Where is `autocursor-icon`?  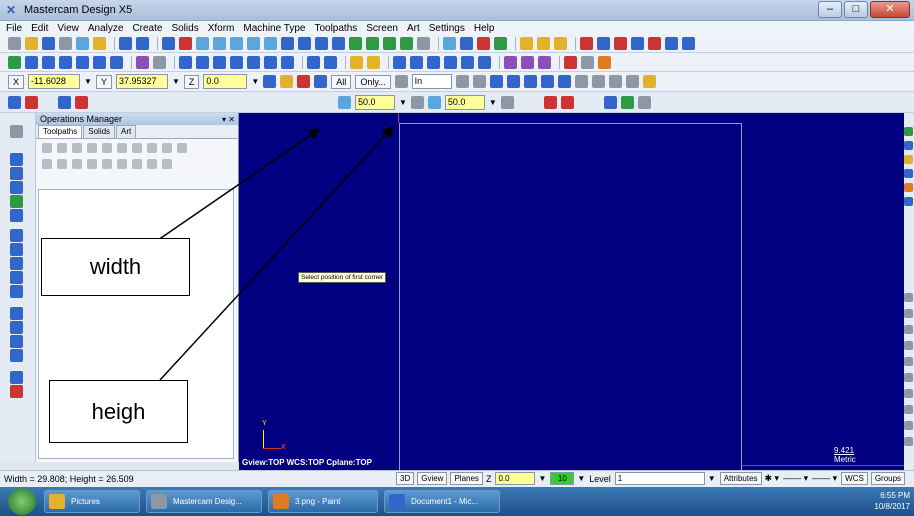 autocursor-icon is located at coordinates (270, 81).